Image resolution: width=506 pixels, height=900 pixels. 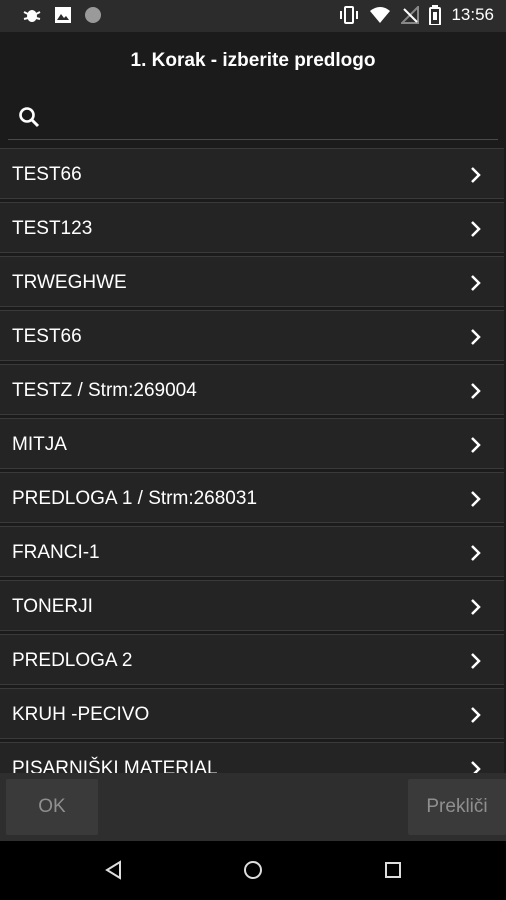 What do you see at coordinates (52, 228) in the screenshot?
I see `list-item-label: TEST123` at bounding box center [52, 228].